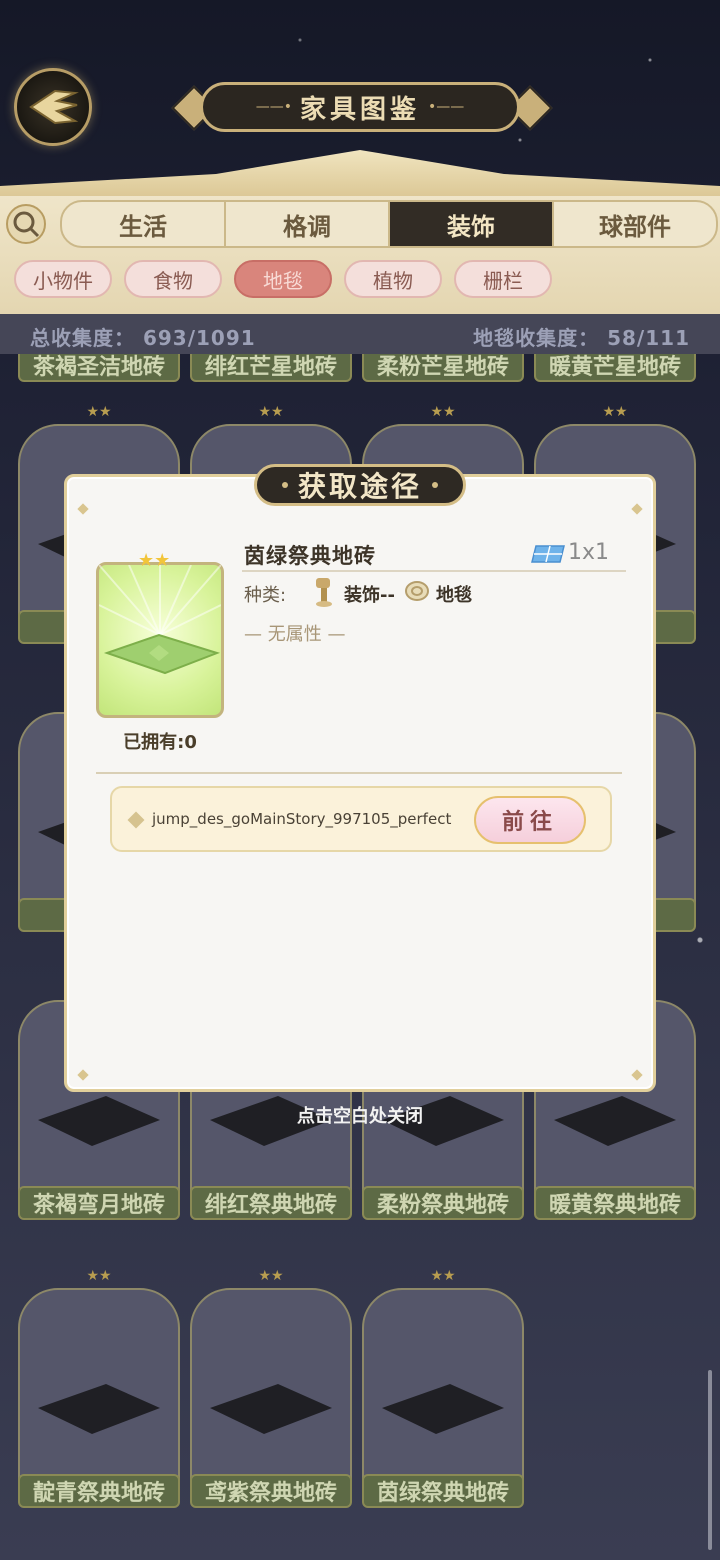 The height and width of the screenshot is (1560, 720). Describe the element at coordinates (360, 1115) in the screenshot. I see `close-hint: 点击空白处关闭` at that location.